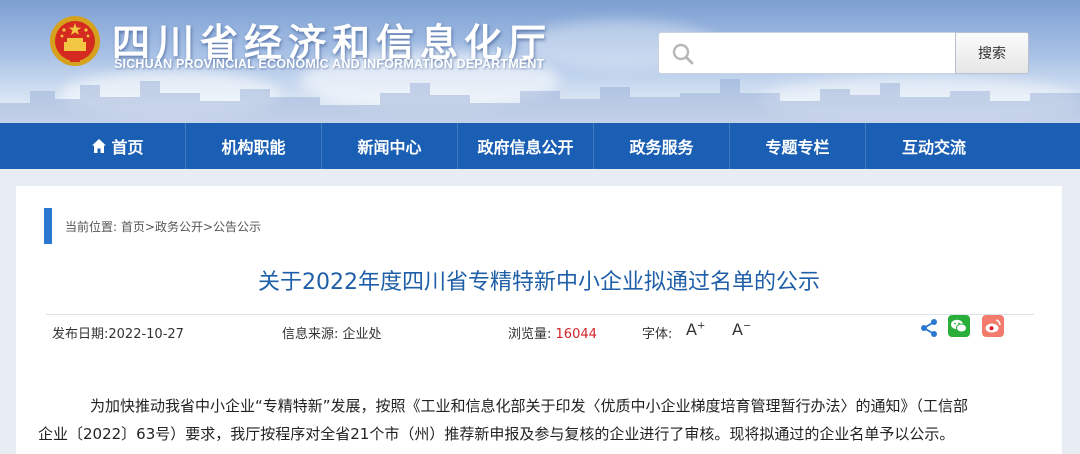  Describe the element at coordinates (310, 334) in the screenshot. I see `info-source-label: 信息来源:` at that location.